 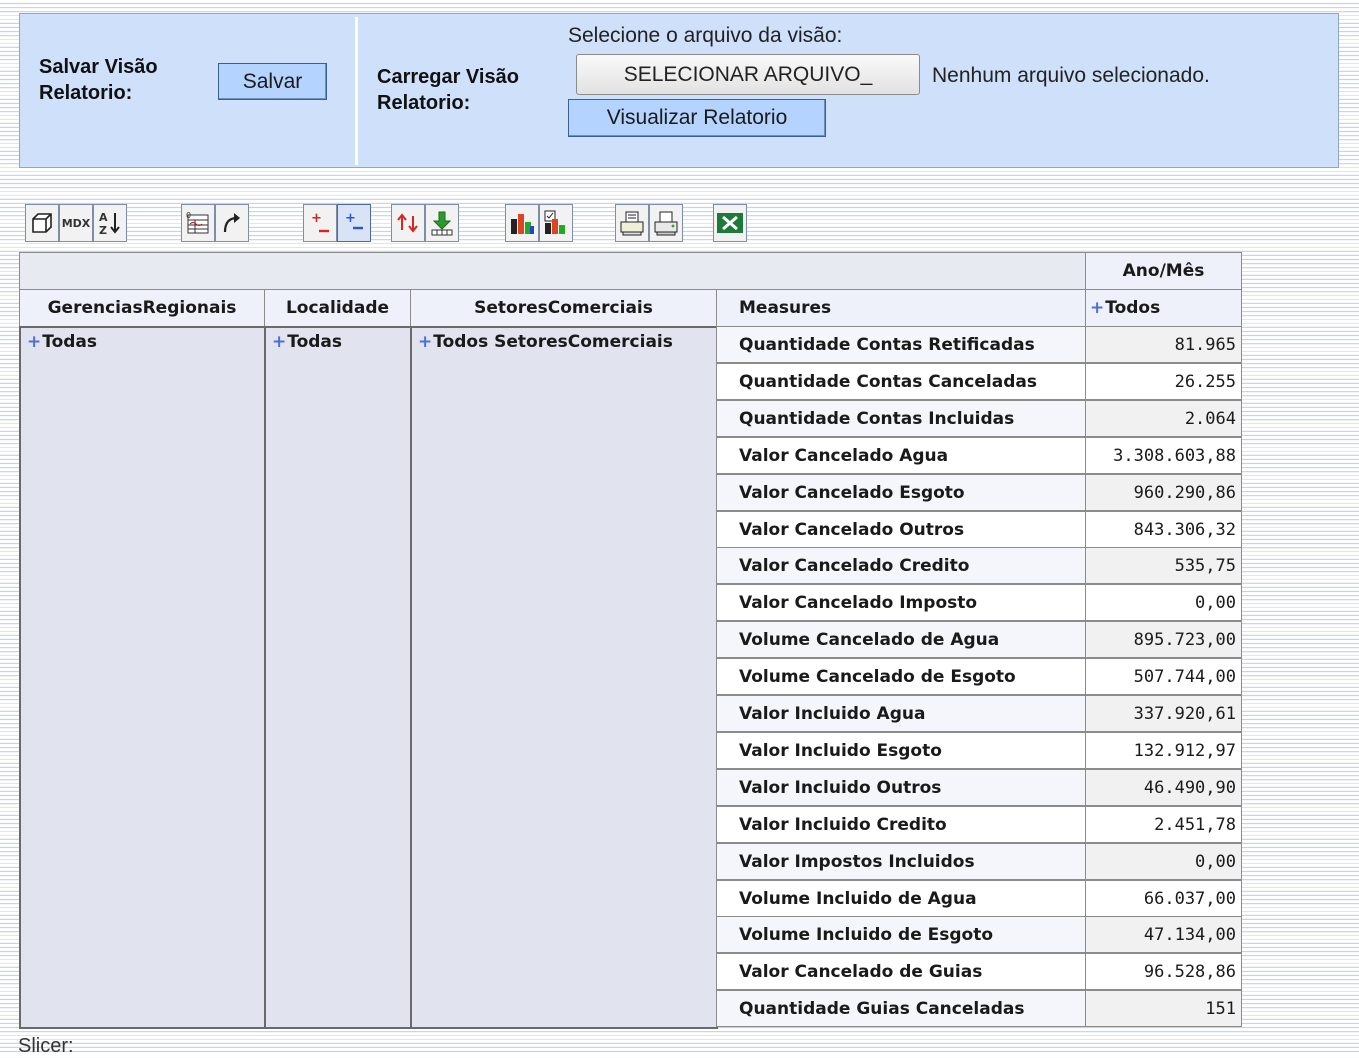 I want to click on file-status-text: Nenhum arquivo selecionado., so click(x=1071, y=75).